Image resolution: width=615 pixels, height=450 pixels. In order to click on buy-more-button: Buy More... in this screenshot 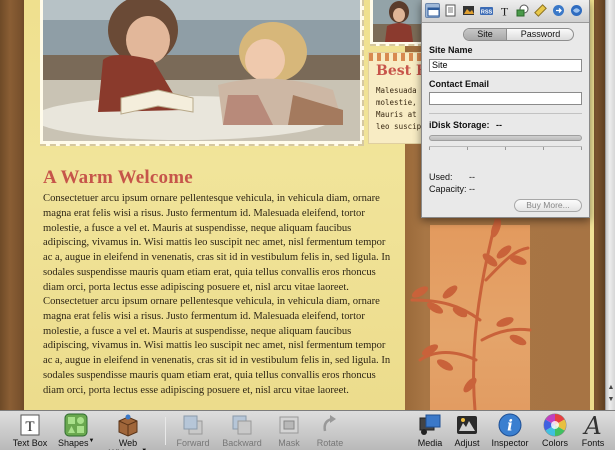, I will do `click(548, 205)`.